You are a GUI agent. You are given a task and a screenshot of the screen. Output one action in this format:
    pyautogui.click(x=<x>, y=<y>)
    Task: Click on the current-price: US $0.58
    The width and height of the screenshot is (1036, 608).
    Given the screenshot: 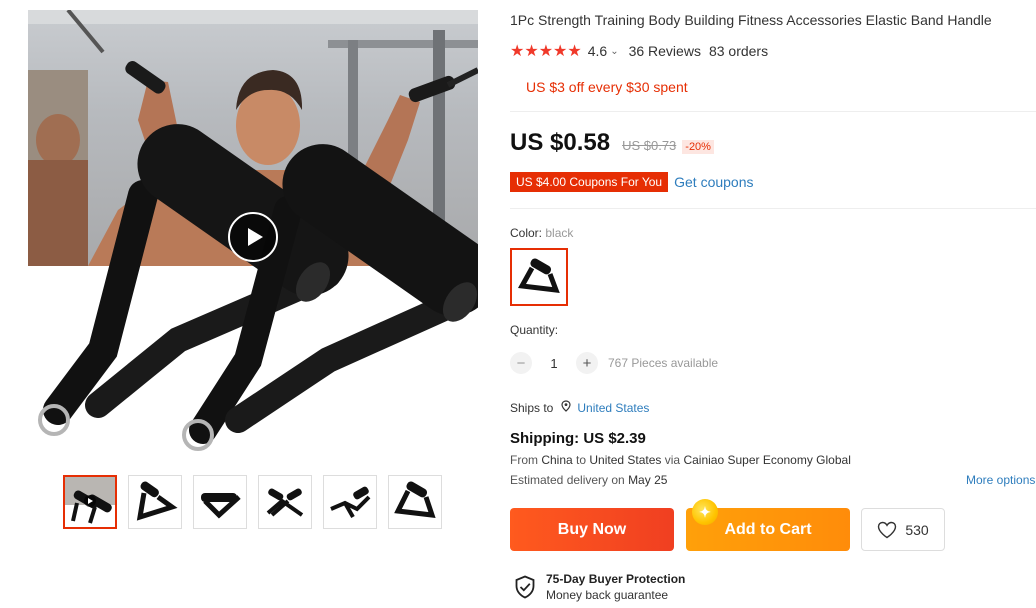 What is the action you would take?
    pyautogui.click(x=560, y=142)
    